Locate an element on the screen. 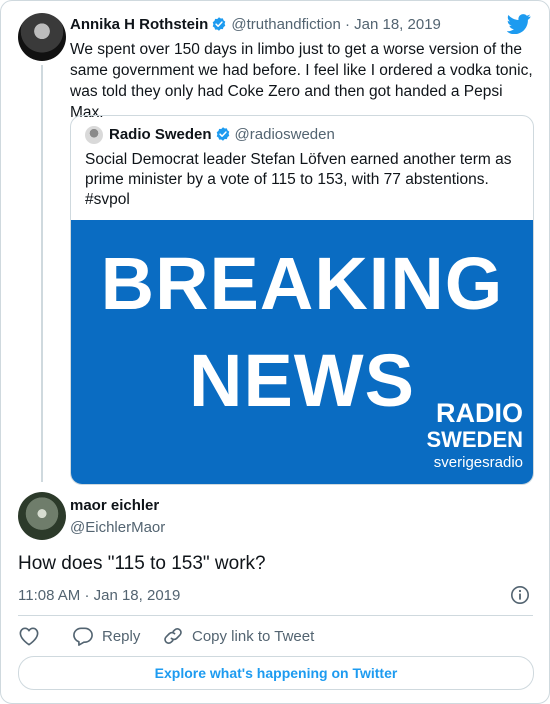  reply-button: Reply is located at coordinates (106, 636).